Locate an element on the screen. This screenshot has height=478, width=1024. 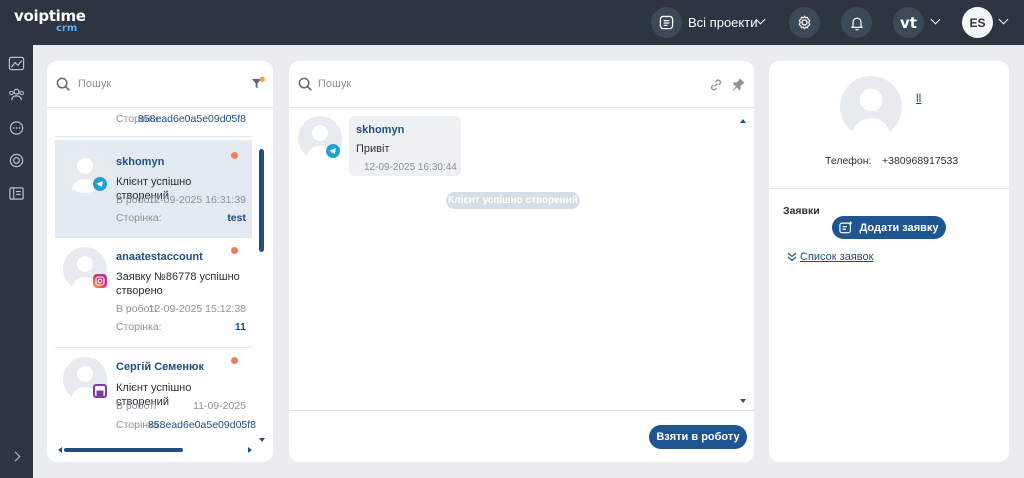
settings-gear-icon is located at coordinates (804, 22).